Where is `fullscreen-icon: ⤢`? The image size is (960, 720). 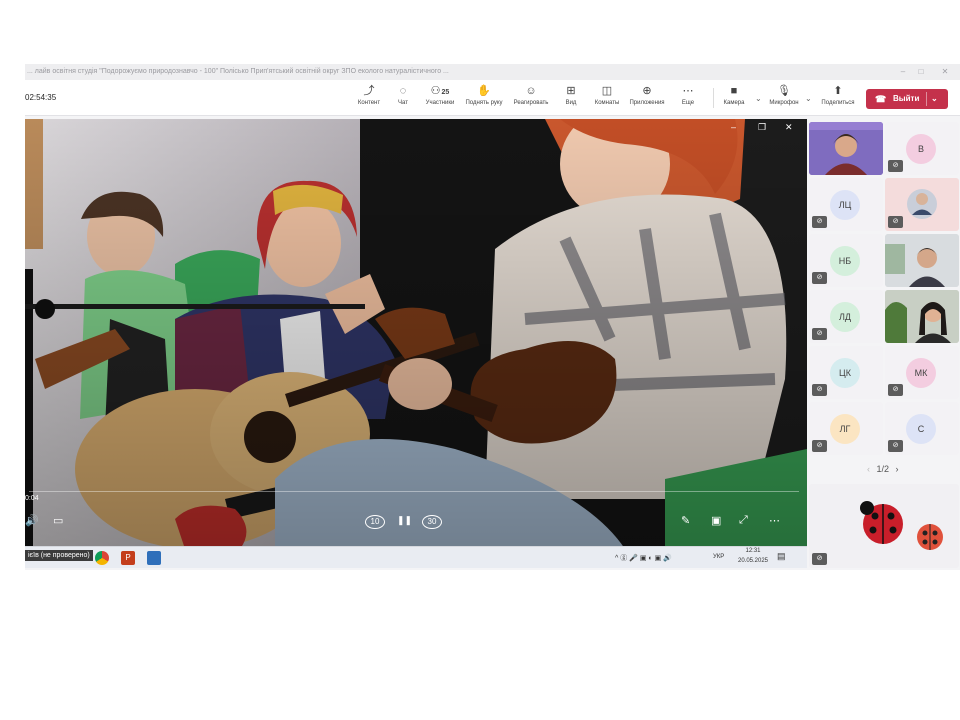
fullscreen-icon: ⤢ is located at coordinates (743, 520).